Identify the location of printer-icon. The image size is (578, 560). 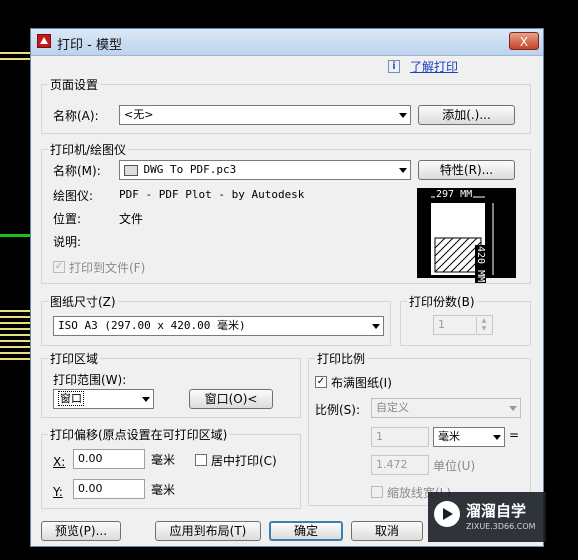
(131, 170).